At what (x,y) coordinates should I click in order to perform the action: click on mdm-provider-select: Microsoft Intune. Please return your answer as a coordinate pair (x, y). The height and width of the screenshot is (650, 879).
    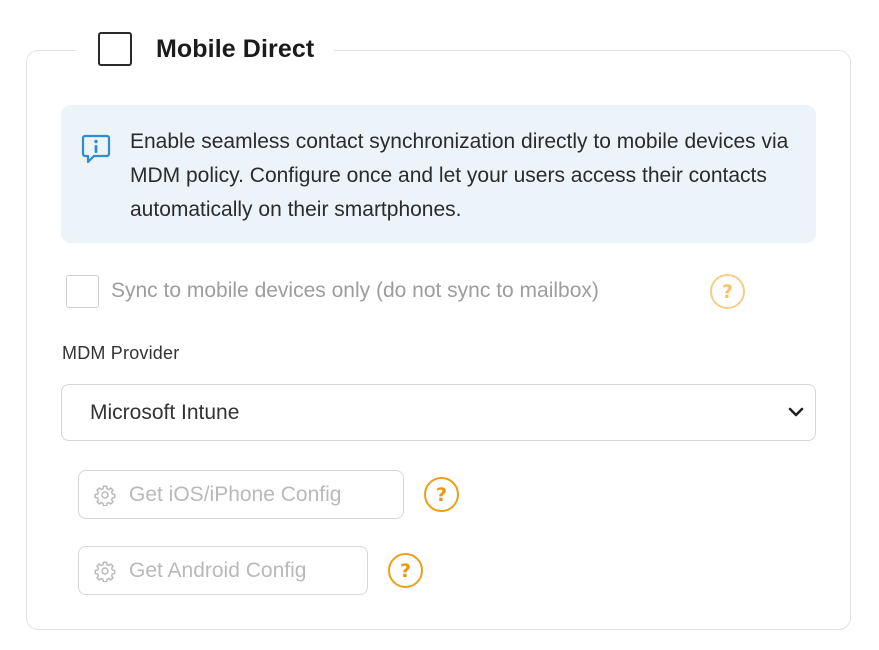
    Looking at the image, I should click on (438, 412).